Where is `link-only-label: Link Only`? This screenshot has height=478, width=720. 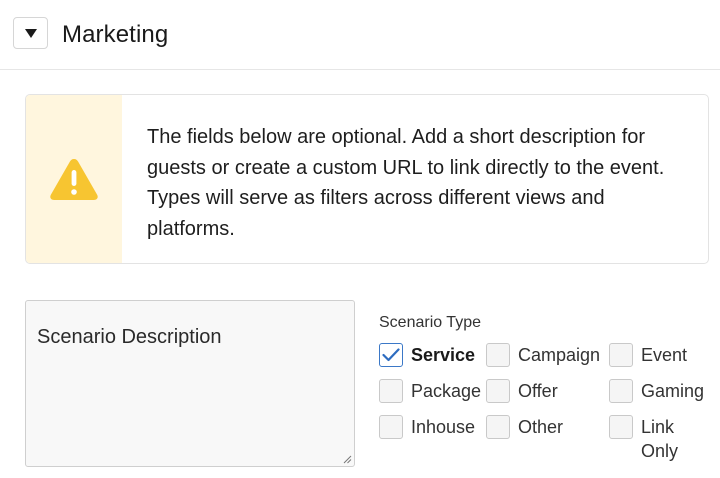 link-only-label: Link Only is located at coordinates (660, 439).